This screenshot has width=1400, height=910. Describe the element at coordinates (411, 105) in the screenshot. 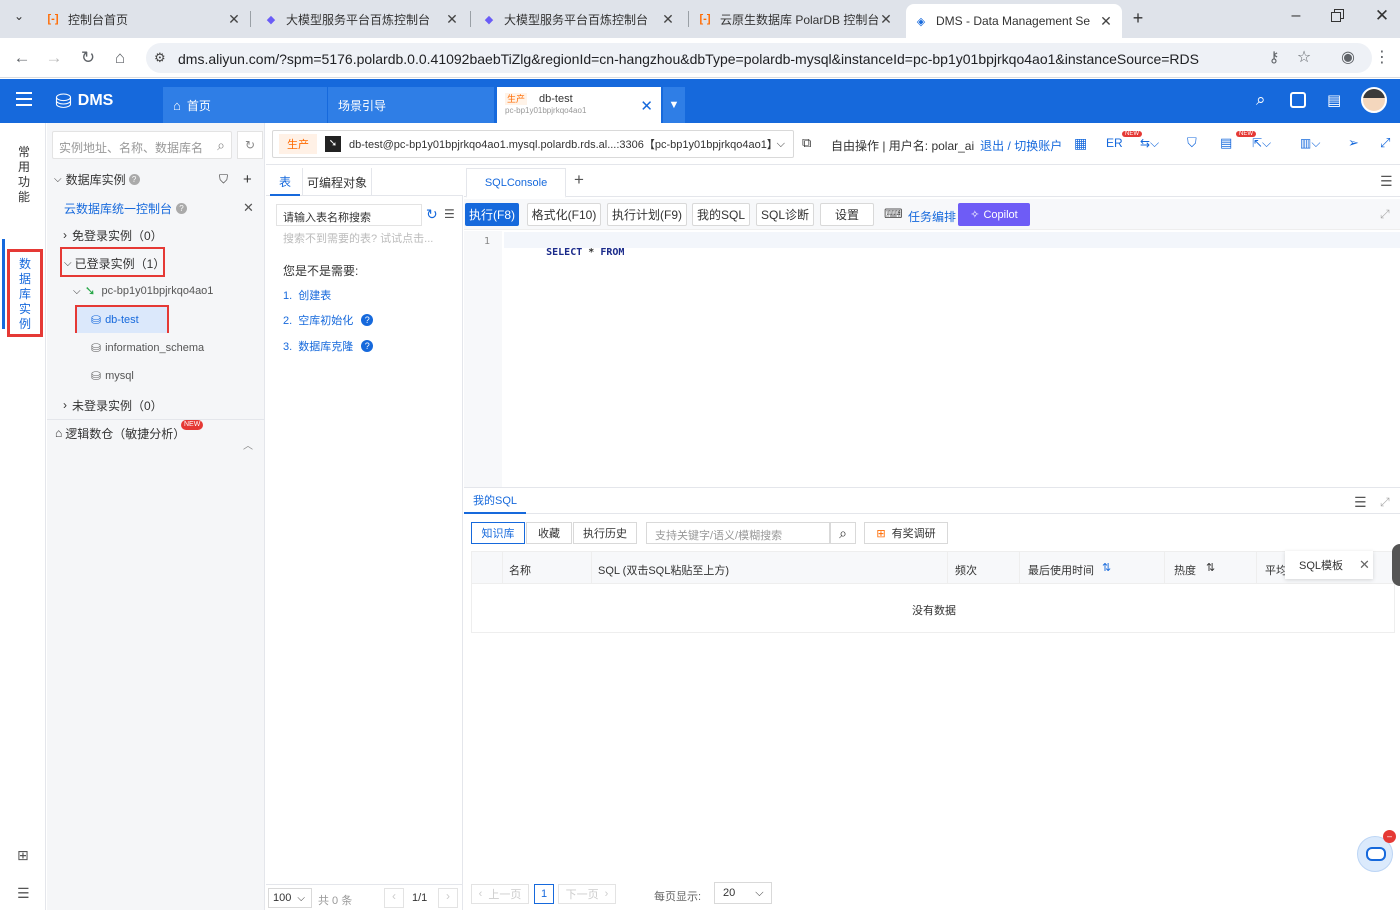

I see `tab-scene-guide: 场景引导` at that location.